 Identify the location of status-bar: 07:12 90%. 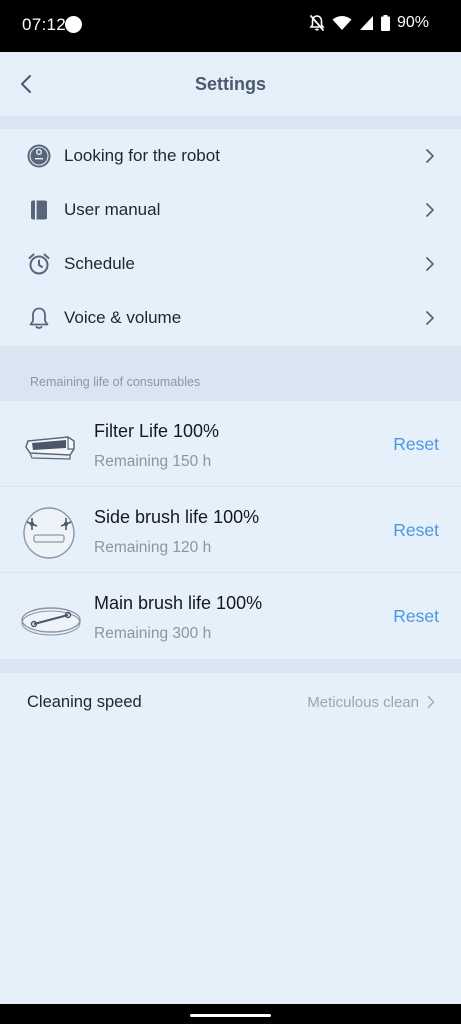
(230, 26).